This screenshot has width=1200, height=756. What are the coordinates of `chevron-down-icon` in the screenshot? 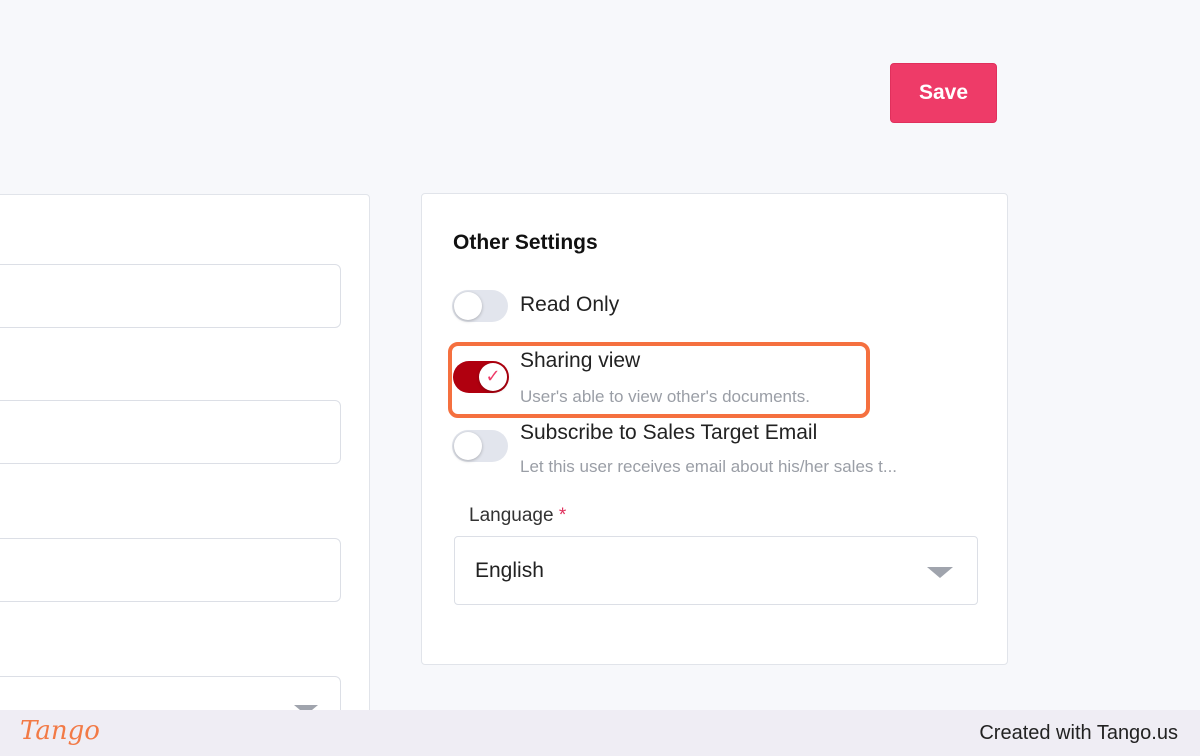 It's located at (940, 572).